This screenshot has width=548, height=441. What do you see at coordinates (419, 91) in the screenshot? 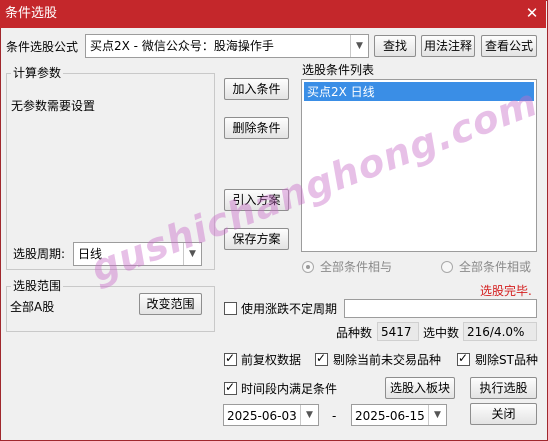
I see `list-item: 买点2X 日线` at bounding box center [419, 91].